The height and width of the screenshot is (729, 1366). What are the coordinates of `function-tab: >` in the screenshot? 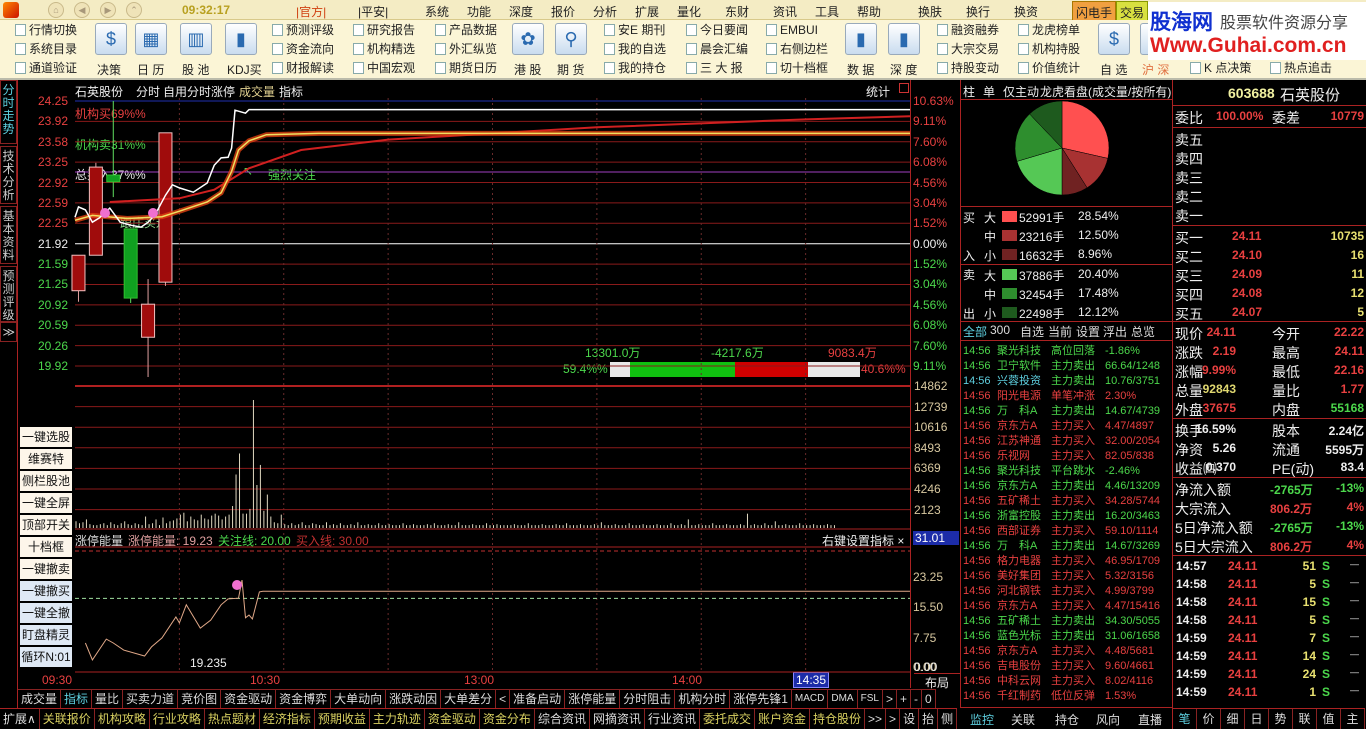 It's located at (893, 719).